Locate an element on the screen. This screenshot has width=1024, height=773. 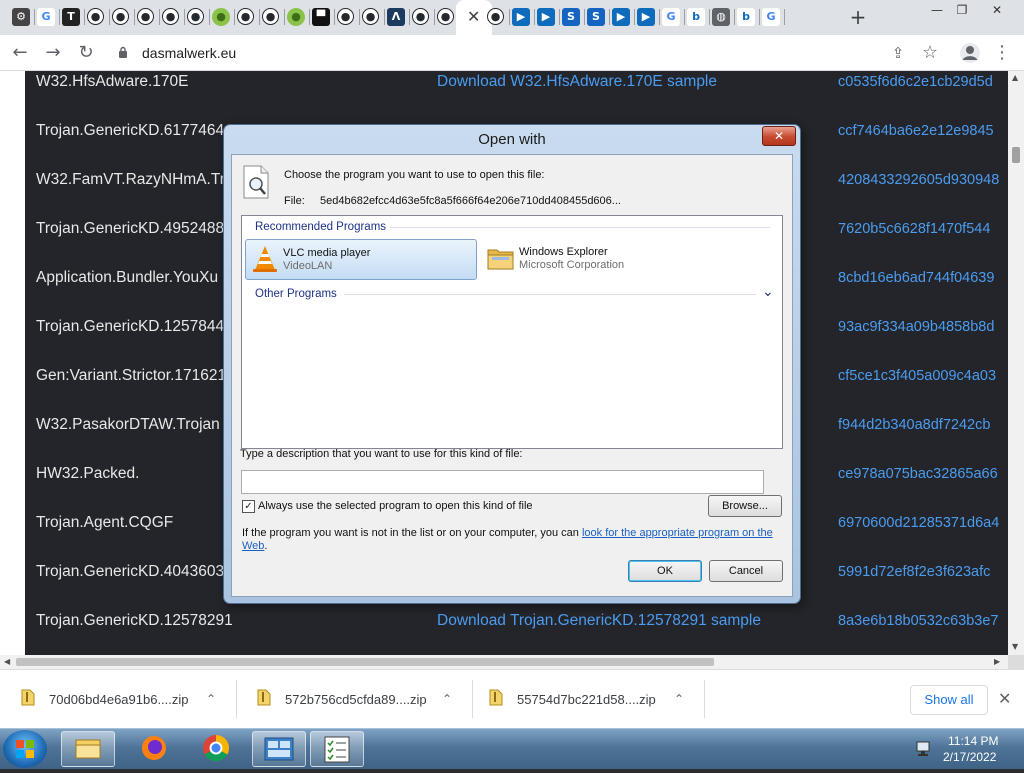
taskbar-task-list-button is located at coordinates (337, 749).